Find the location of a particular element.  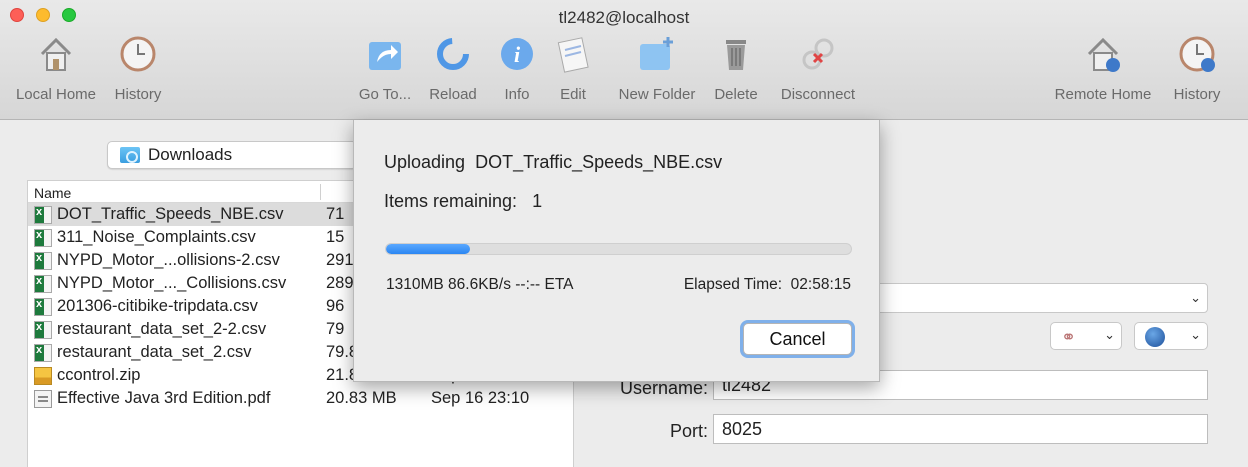

reload-icon is located at coordinates (453, 54).